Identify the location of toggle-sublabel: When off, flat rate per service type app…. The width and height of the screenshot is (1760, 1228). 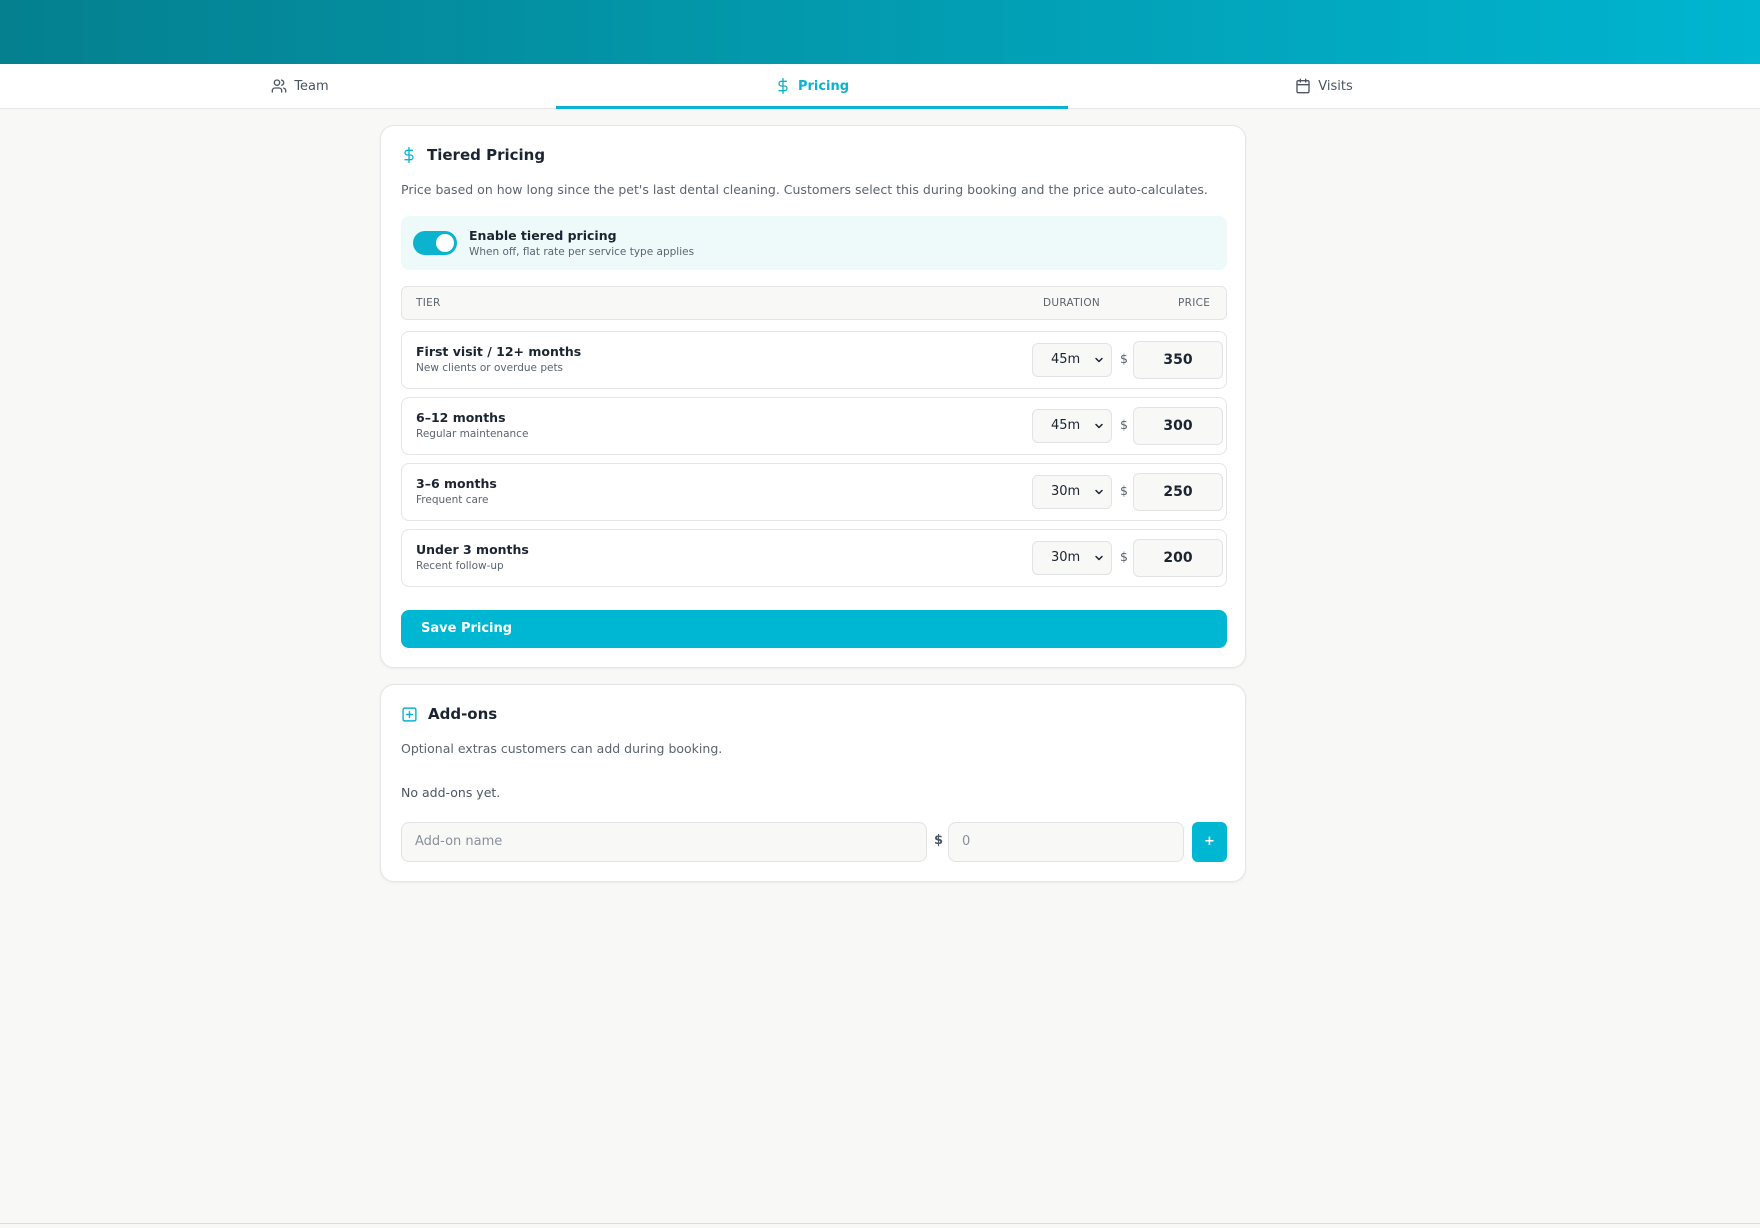
(582, 252).